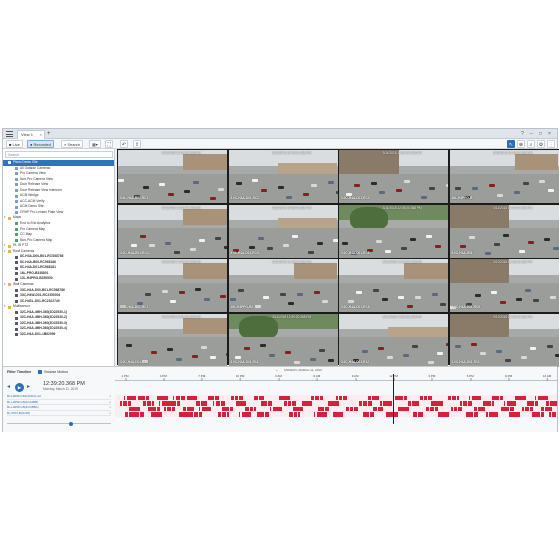  I want to click on recorded-button: ● Recorded, so click(40, 144).